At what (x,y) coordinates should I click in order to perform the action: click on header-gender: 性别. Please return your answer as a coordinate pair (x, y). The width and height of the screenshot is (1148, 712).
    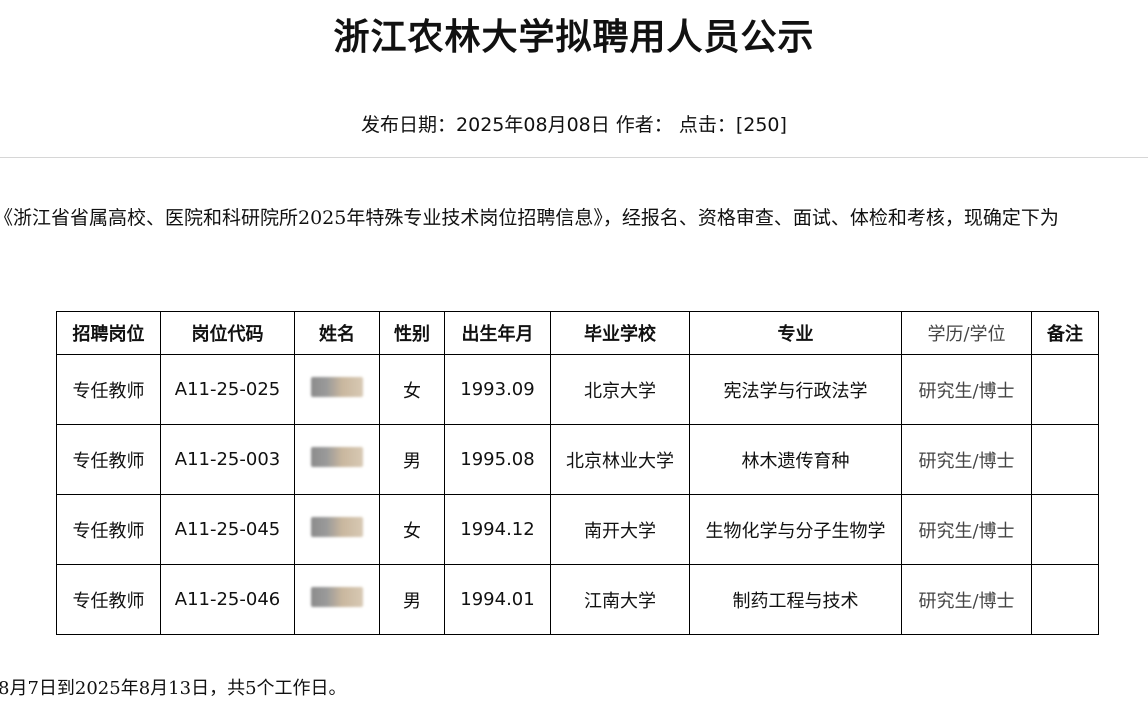
    Looking at the image, I should click on (412, 333).